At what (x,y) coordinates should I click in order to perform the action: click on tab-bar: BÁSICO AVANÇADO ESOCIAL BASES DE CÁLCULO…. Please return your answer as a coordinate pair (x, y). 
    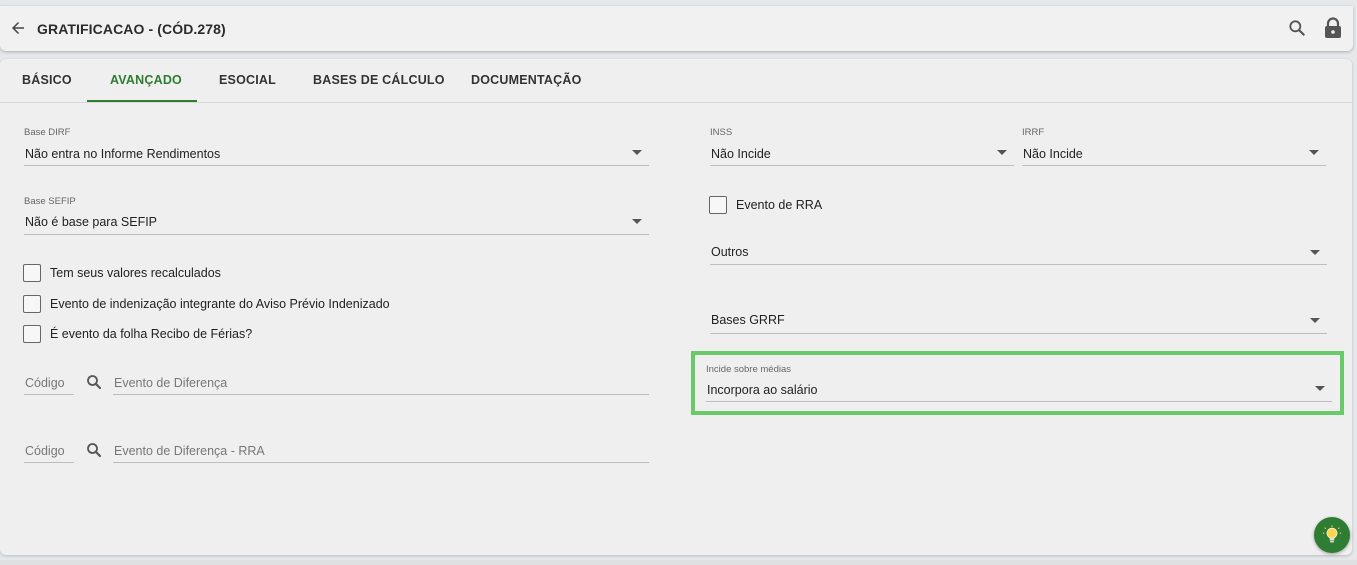
    Looking at the image, I should click on (676, 81).